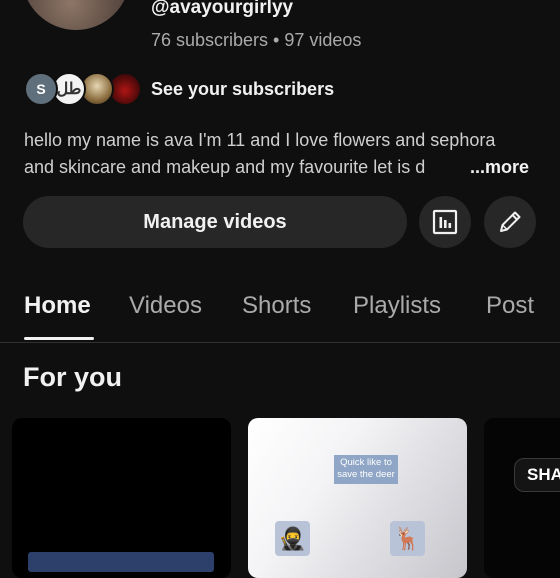  Describe the element at coordinates (407, 538) in the screenshot. I see `deer-icon: 🦌` at that location.